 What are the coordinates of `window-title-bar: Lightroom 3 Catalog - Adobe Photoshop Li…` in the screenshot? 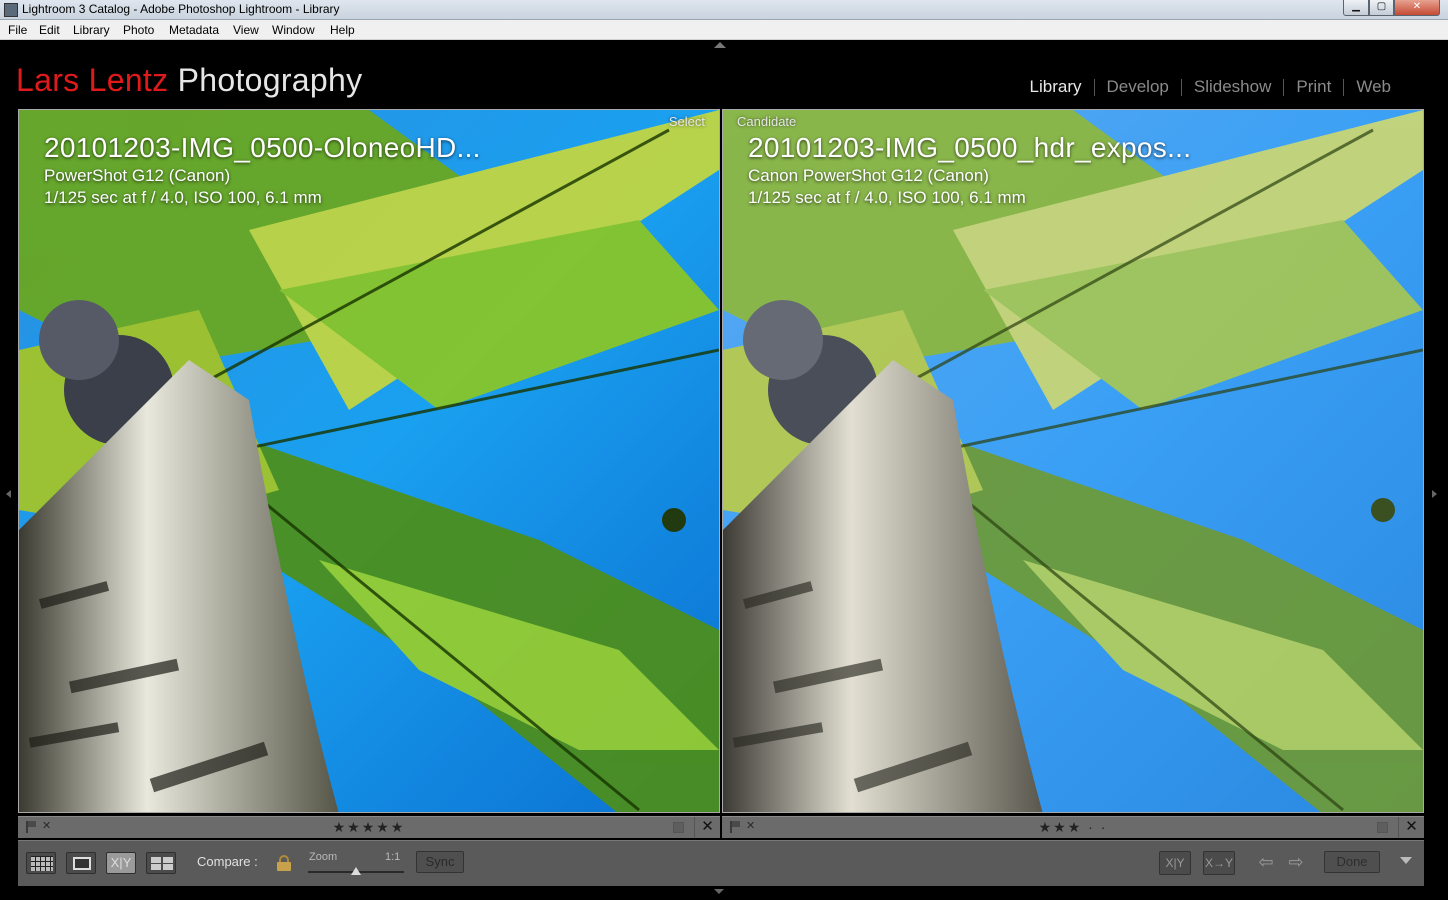 It's located at (724, 10).